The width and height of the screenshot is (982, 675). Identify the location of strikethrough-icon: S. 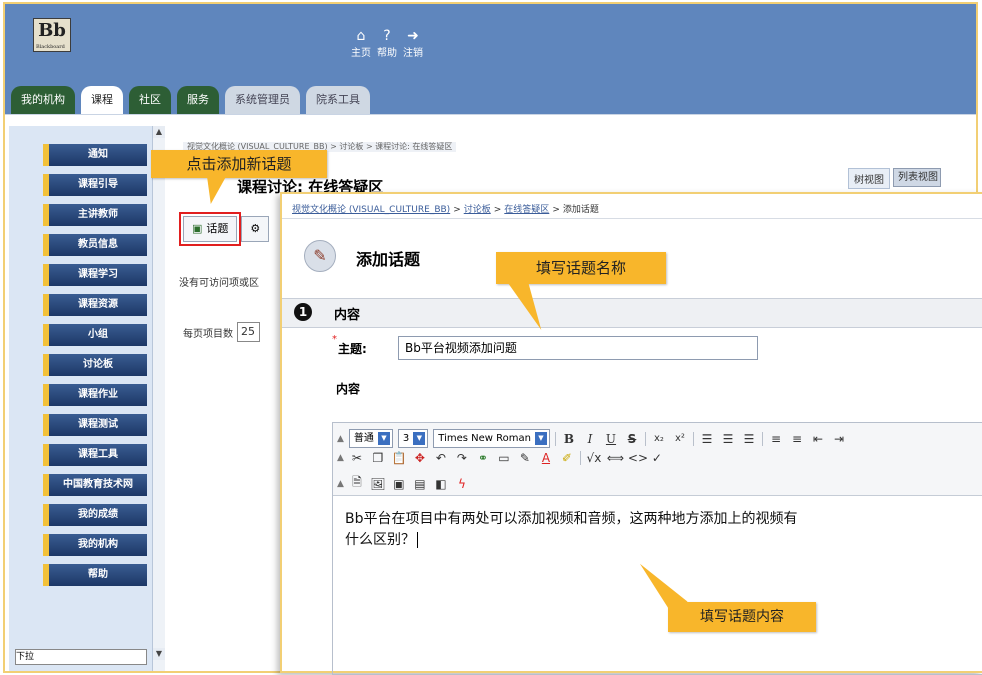
(632, 439).